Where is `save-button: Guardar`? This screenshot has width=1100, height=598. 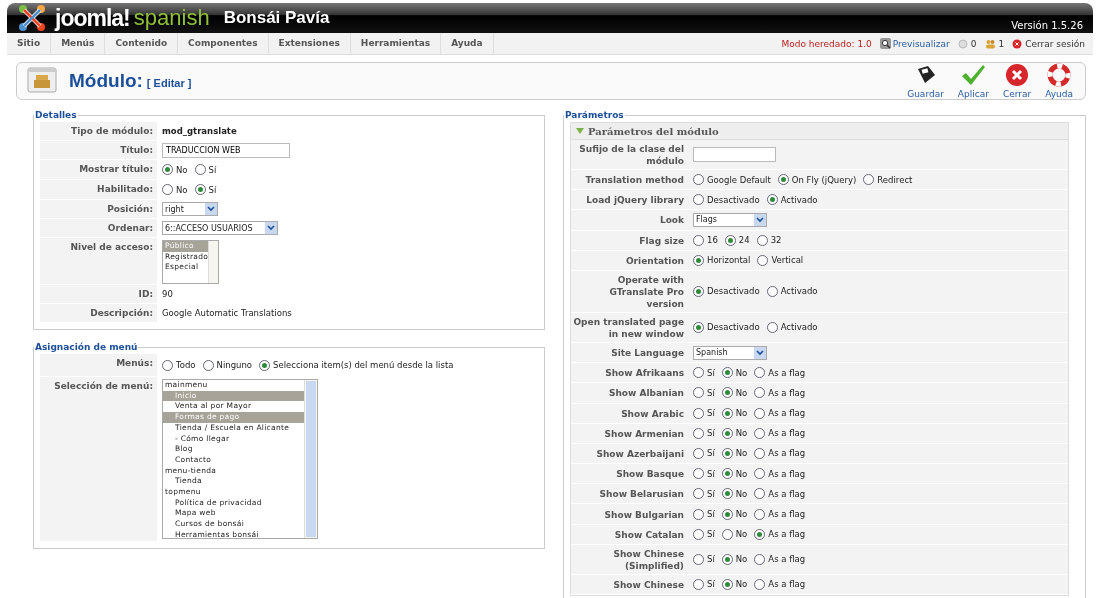
save-button: Guardar is located at coordinates (925, 81).